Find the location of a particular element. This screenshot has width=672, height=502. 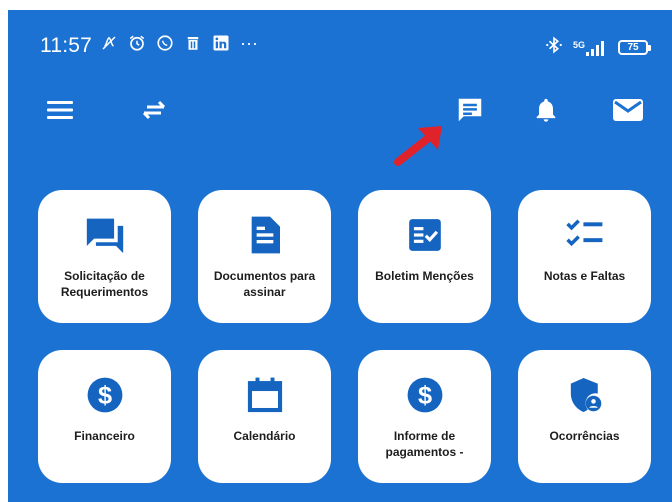

checklist-icon is located at coordinates (585, 235).